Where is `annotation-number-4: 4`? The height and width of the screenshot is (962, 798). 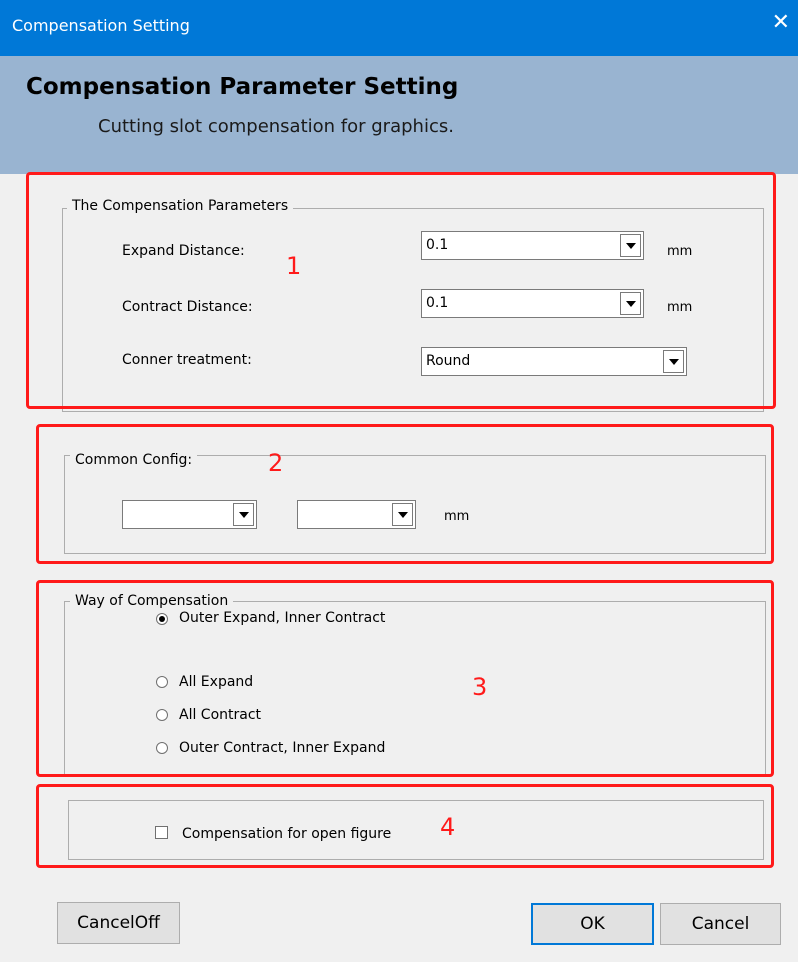
annotation-number-4: 4 is located at coordinates (448, 827).